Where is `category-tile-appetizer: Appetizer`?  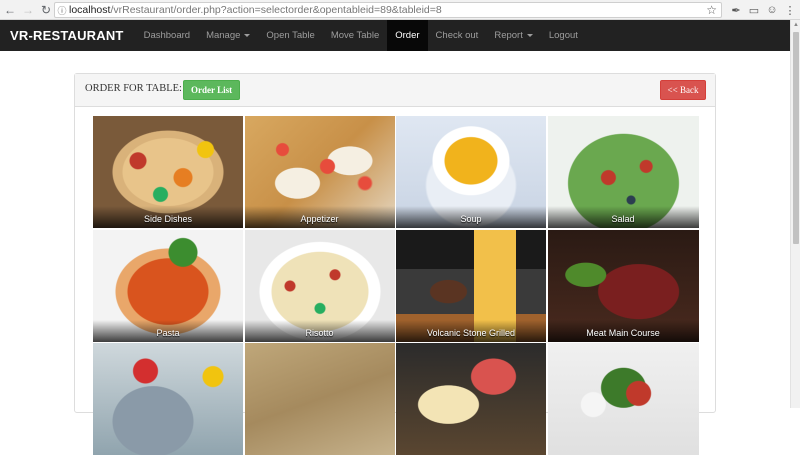
category-tile-appetizer: Appetizer is located at coordinates (319, 172).